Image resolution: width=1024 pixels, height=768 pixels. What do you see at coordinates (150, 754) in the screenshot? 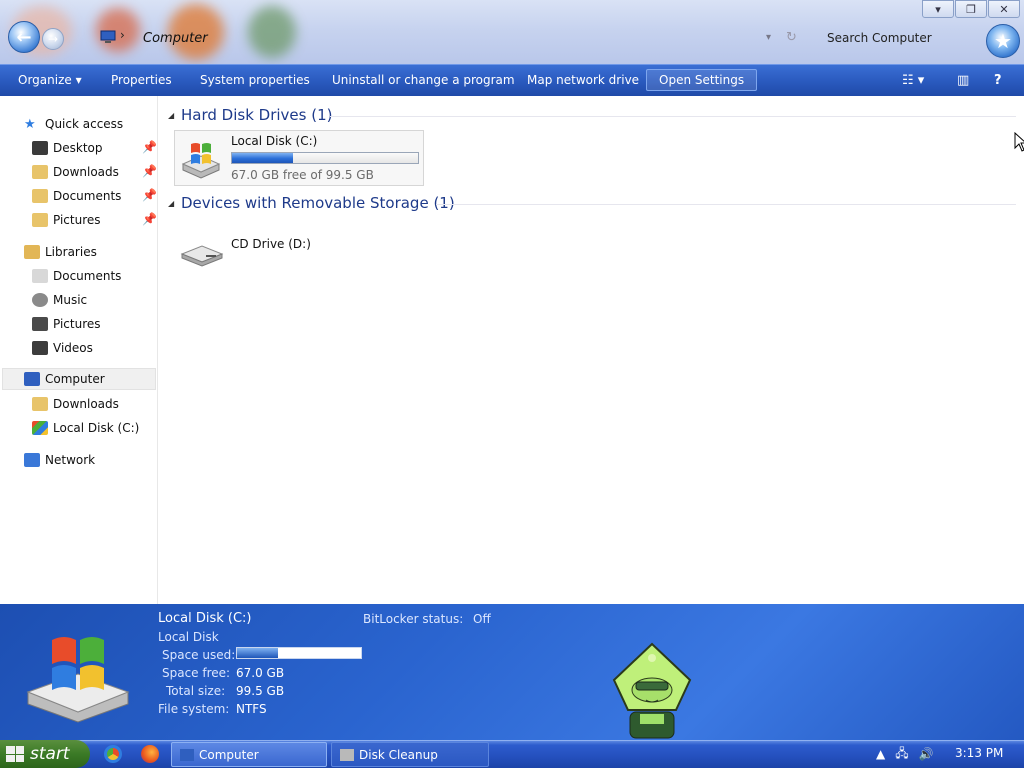
I see `firefox-icon` at bounding box center [150, 754].